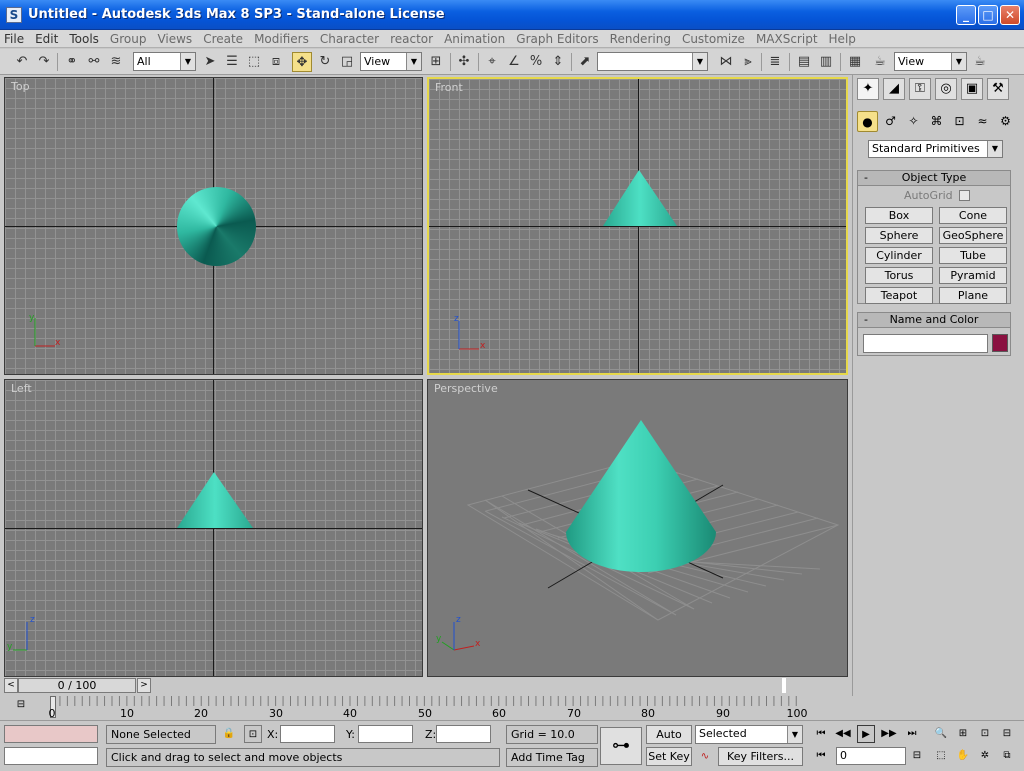 This screenshot has height=771, width=1024. I want to click on select-by-name-icon: ☰, so click(232, 62).